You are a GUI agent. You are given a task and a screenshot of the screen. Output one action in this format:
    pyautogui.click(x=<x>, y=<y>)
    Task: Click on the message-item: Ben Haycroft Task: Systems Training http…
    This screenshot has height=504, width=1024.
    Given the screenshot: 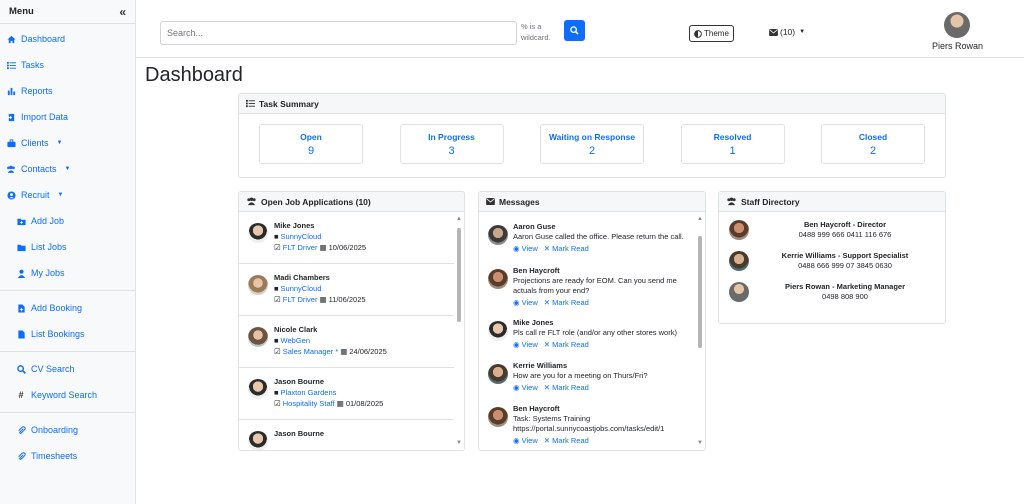 What is the action you would take?
    pyautogui.click(x=587, y=424)
    